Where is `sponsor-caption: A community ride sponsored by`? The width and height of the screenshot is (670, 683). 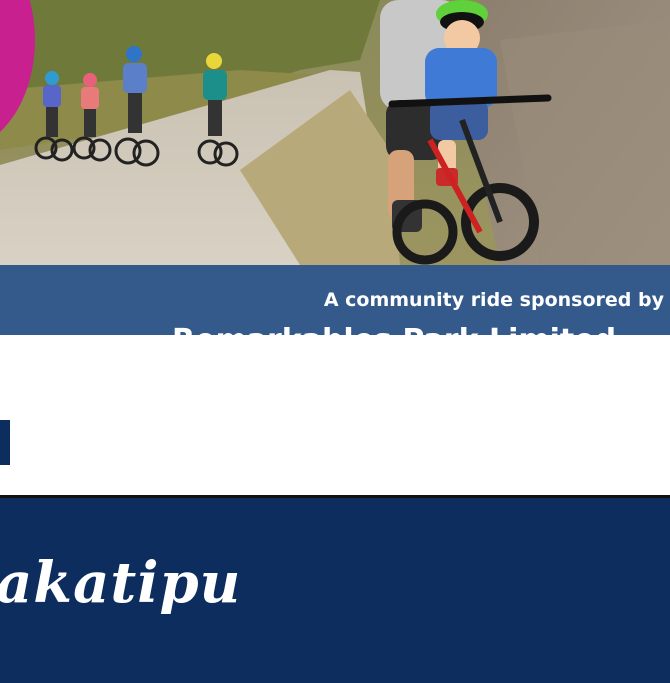
sponsor-caption: A community ride sponsored by is located at coordinates (493, 300).